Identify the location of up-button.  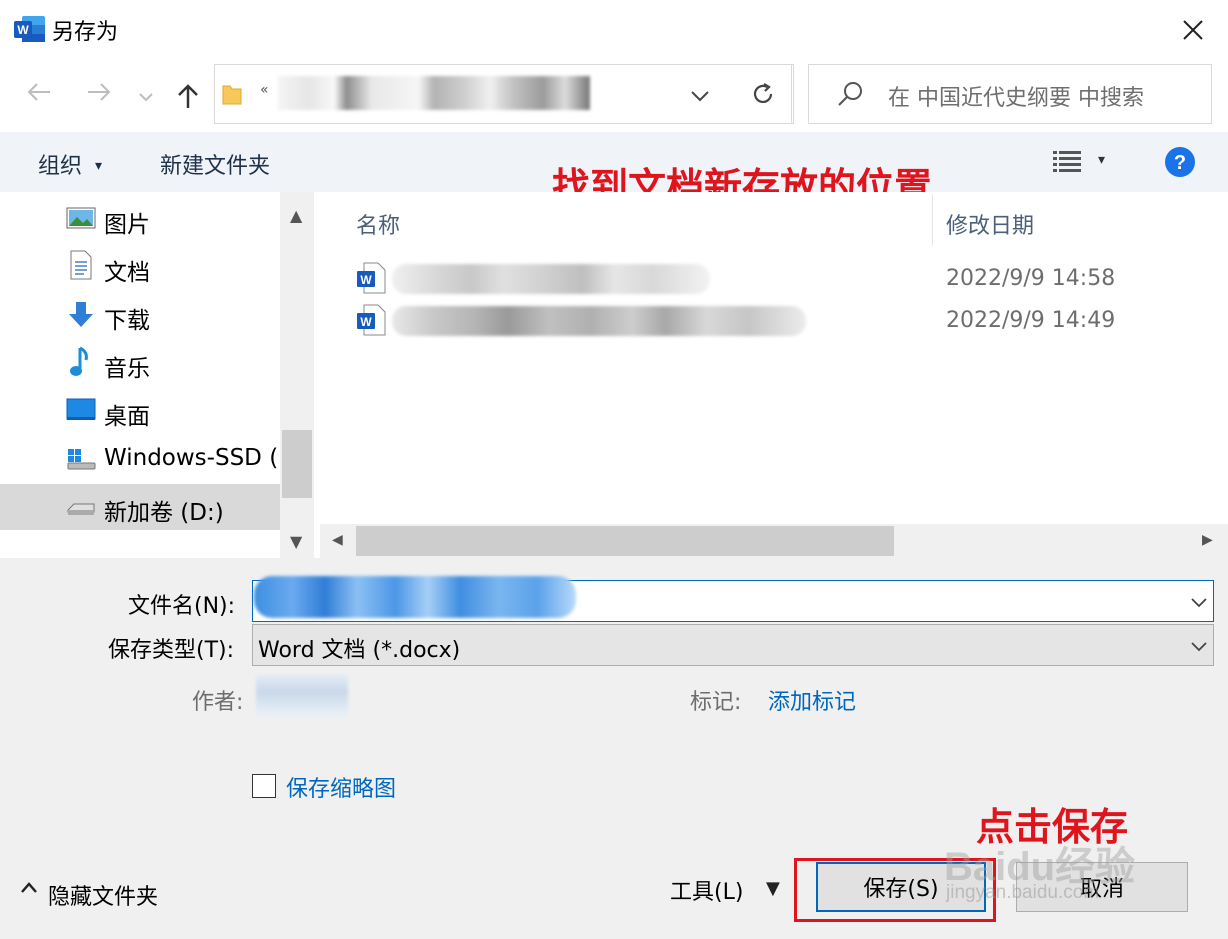
(188, 98).